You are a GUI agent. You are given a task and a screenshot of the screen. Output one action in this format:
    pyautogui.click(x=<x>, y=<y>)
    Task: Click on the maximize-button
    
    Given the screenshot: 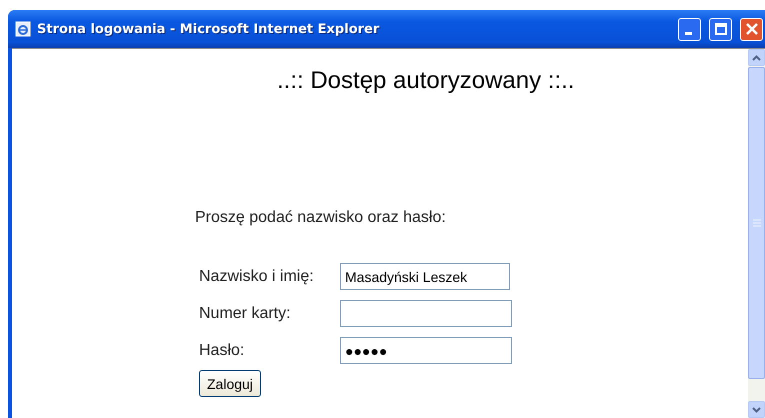 What is the action you would take?
    pyautogui.click(x=720, y=29)
    